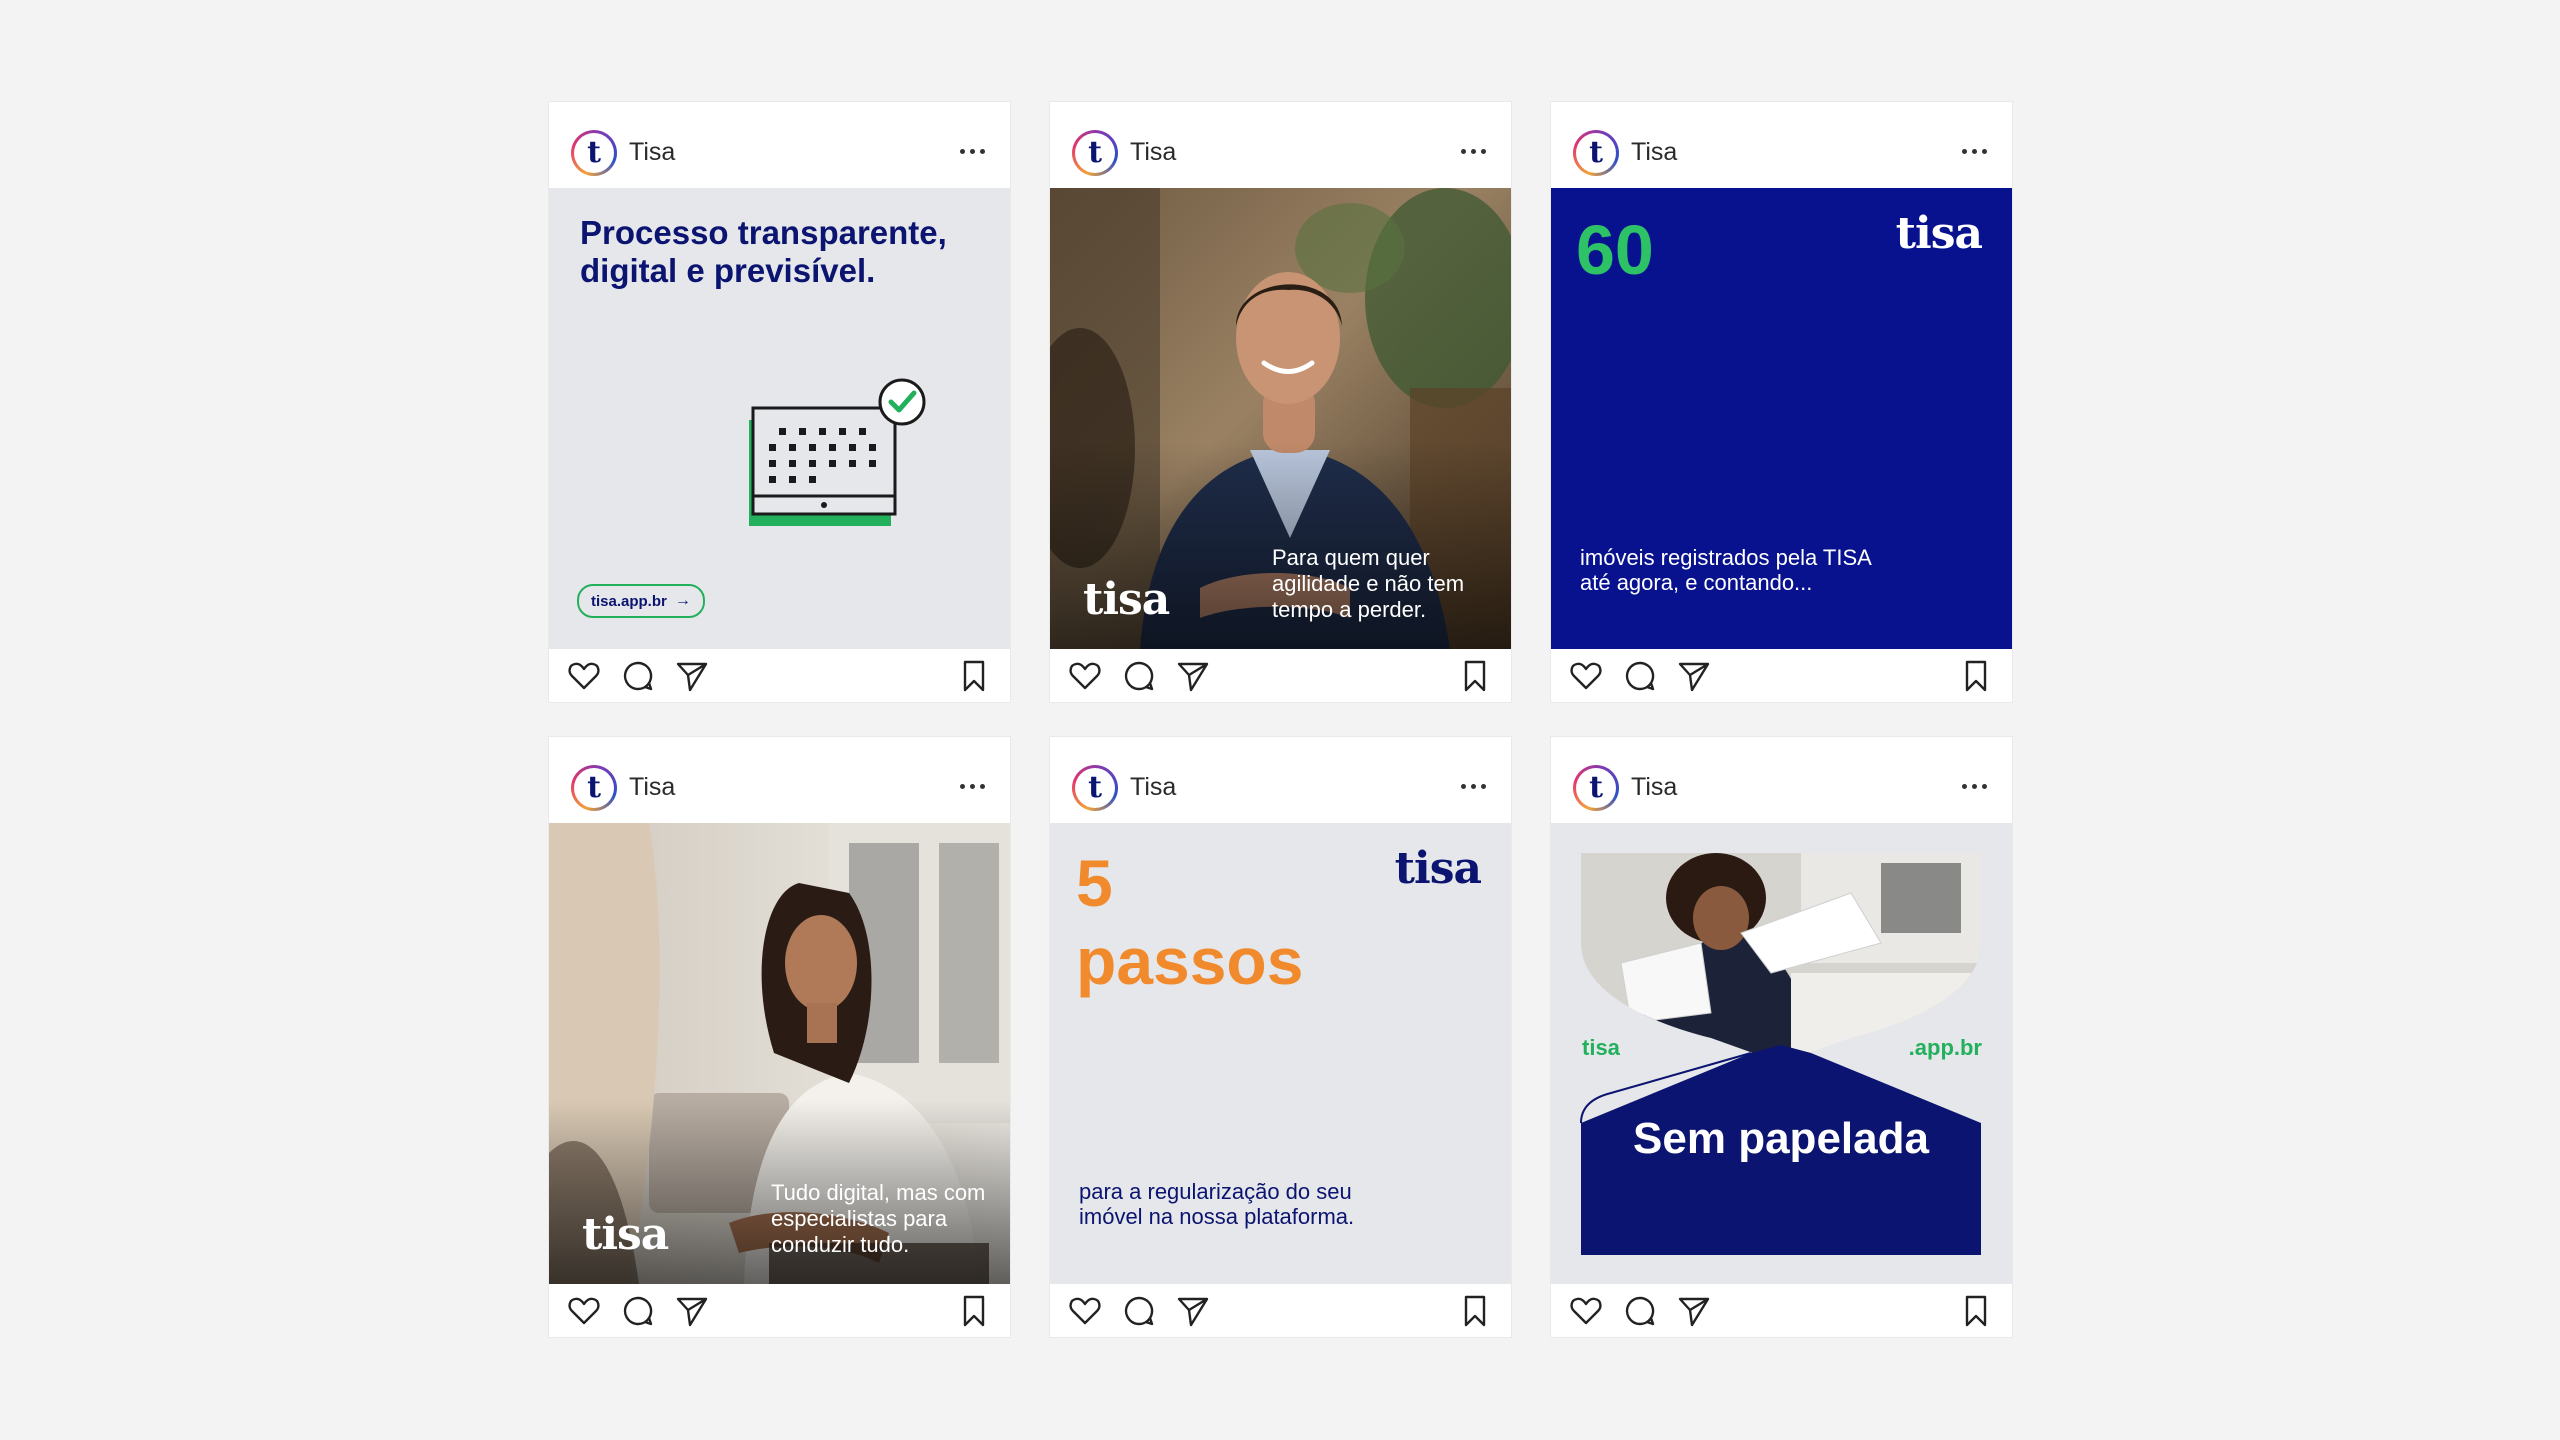  What do you see at coordinates (1945, 1047) in the screenshot?
I see `tag-right: .app.br` at bounding box center [1945, 1047].